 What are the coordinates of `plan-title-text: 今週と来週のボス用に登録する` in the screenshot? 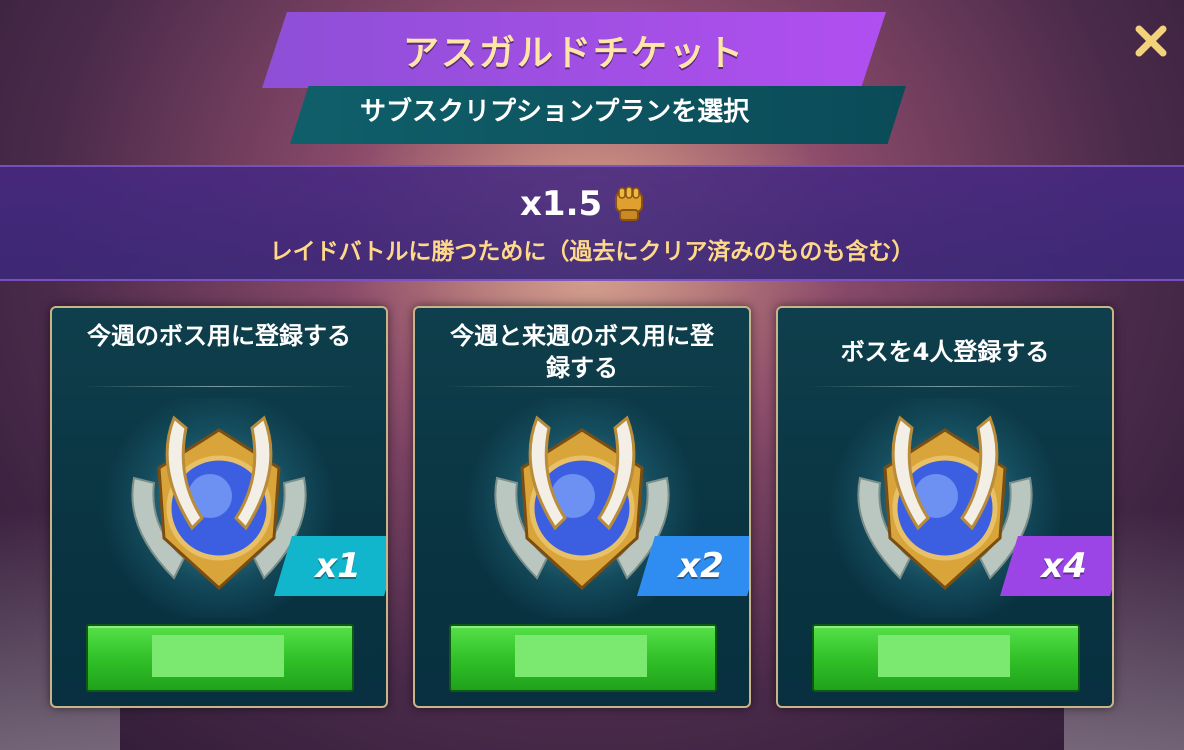 It's located at (582, 352).